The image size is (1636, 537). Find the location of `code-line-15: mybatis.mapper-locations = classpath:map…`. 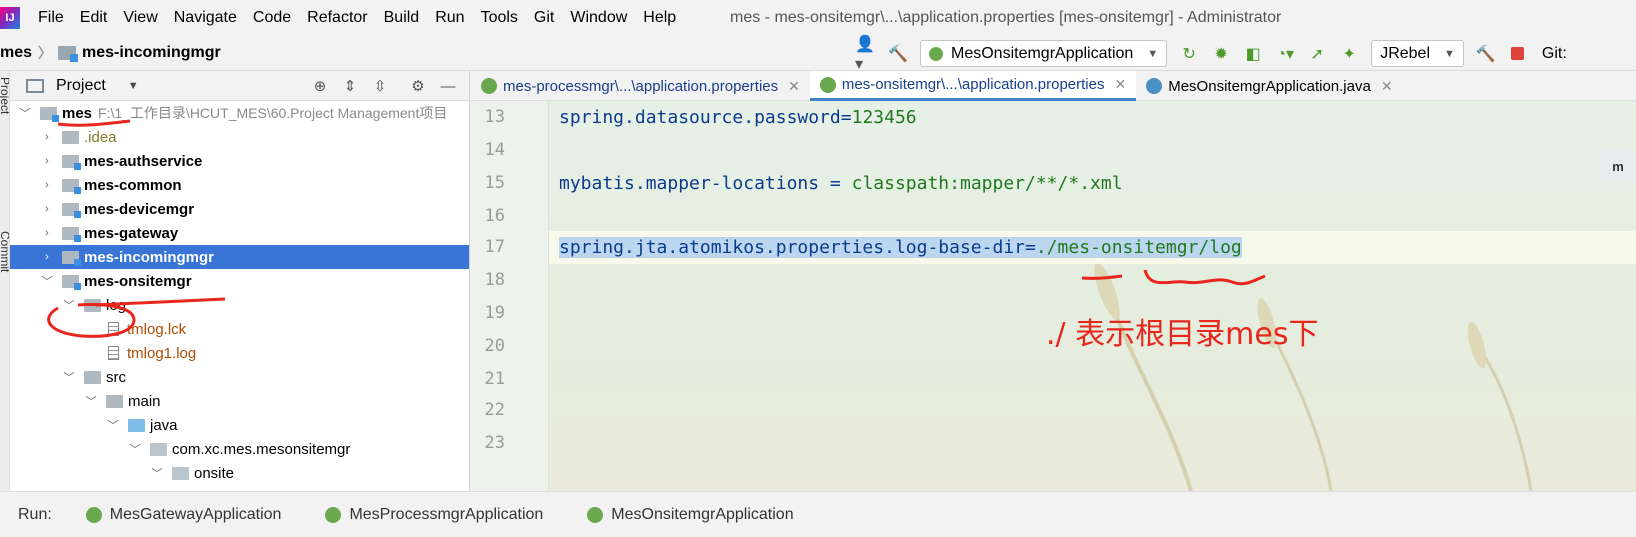

code-line-15: mybatis.mapper-locations = classpath:map… is located at coordinates (841, 183).